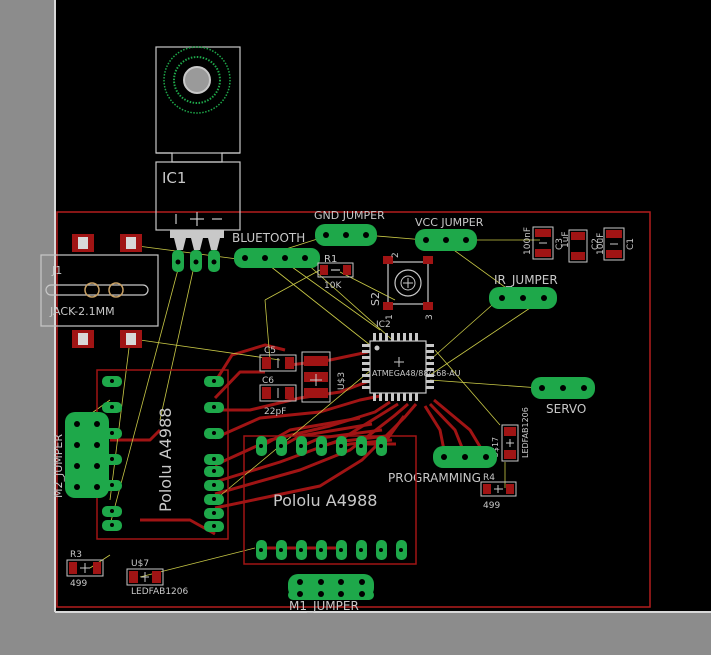  Describe the element at coordinates (159, 592) in the screenshot. I see `led-bottom-label: LEDFAB1206` at that location.